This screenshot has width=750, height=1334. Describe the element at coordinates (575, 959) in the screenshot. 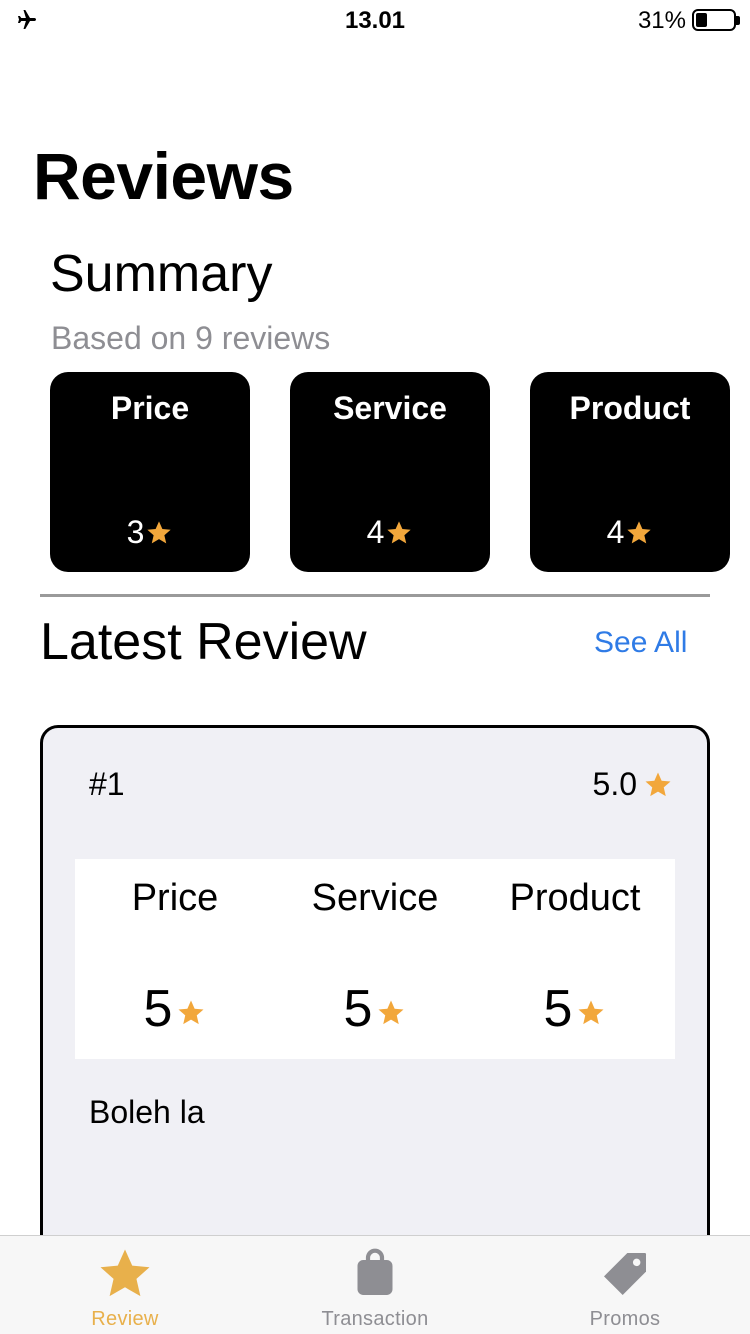

I see `review-category-product: Product 5` at that location.